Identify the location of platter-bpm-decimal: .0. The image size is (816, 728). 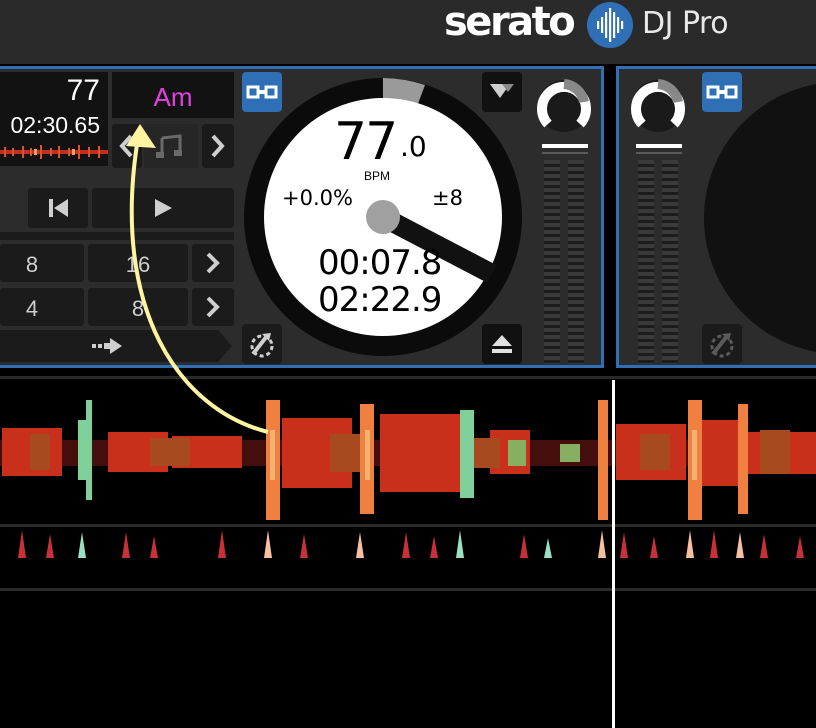
(413, 146).